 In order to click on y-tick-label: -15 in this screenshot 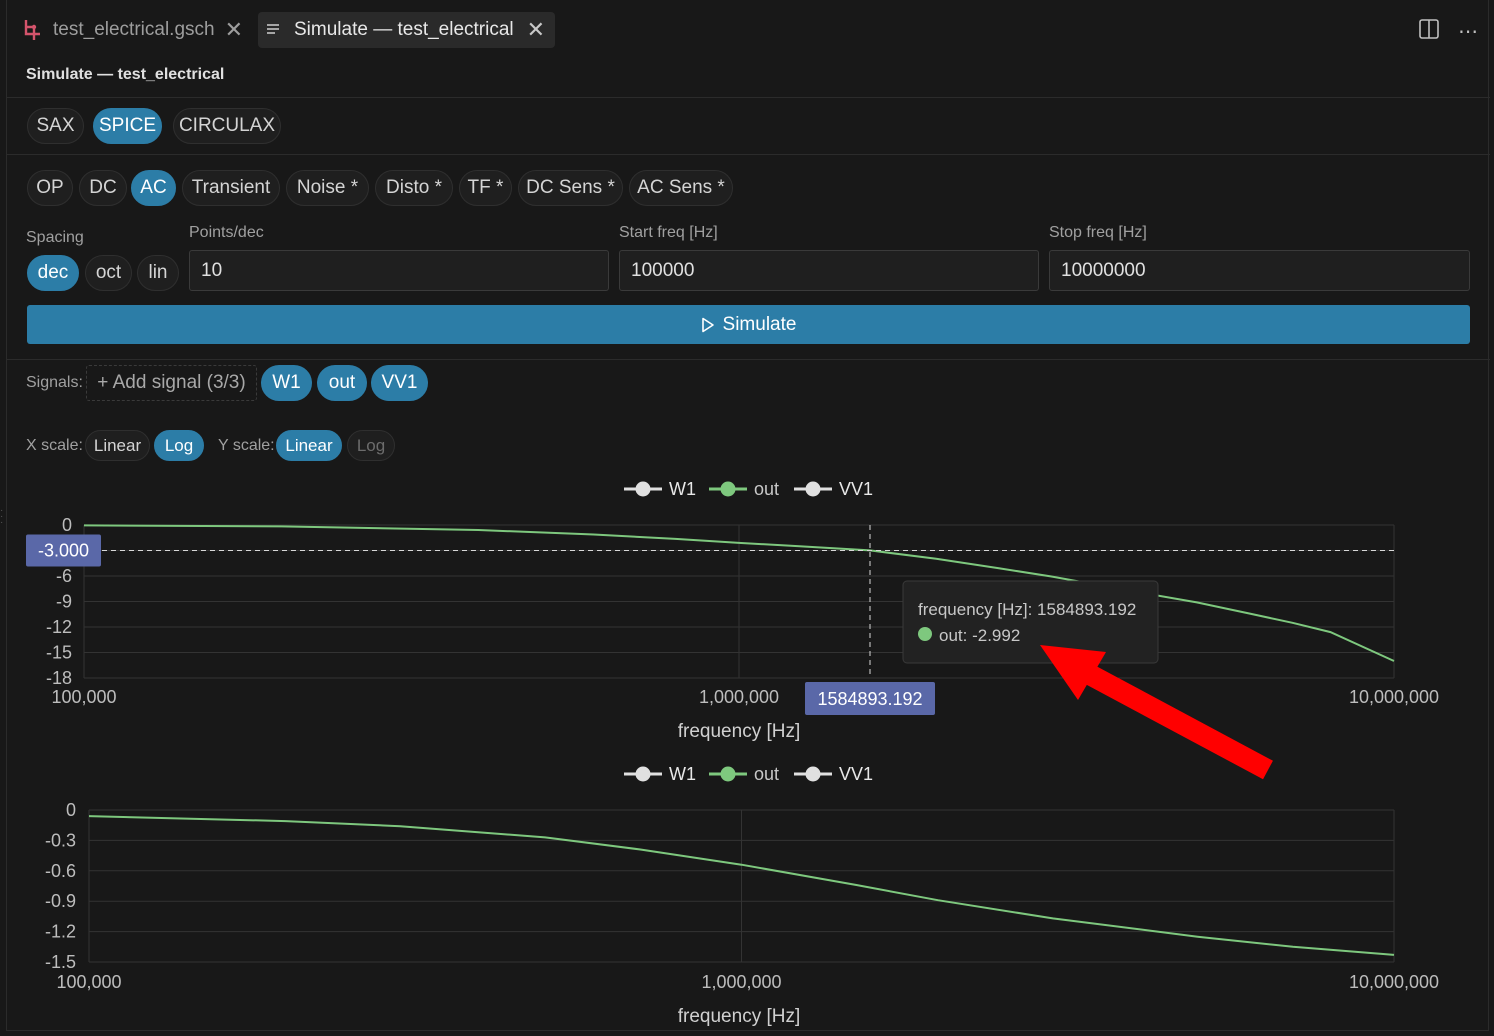, I will do `click(59, 653)`.